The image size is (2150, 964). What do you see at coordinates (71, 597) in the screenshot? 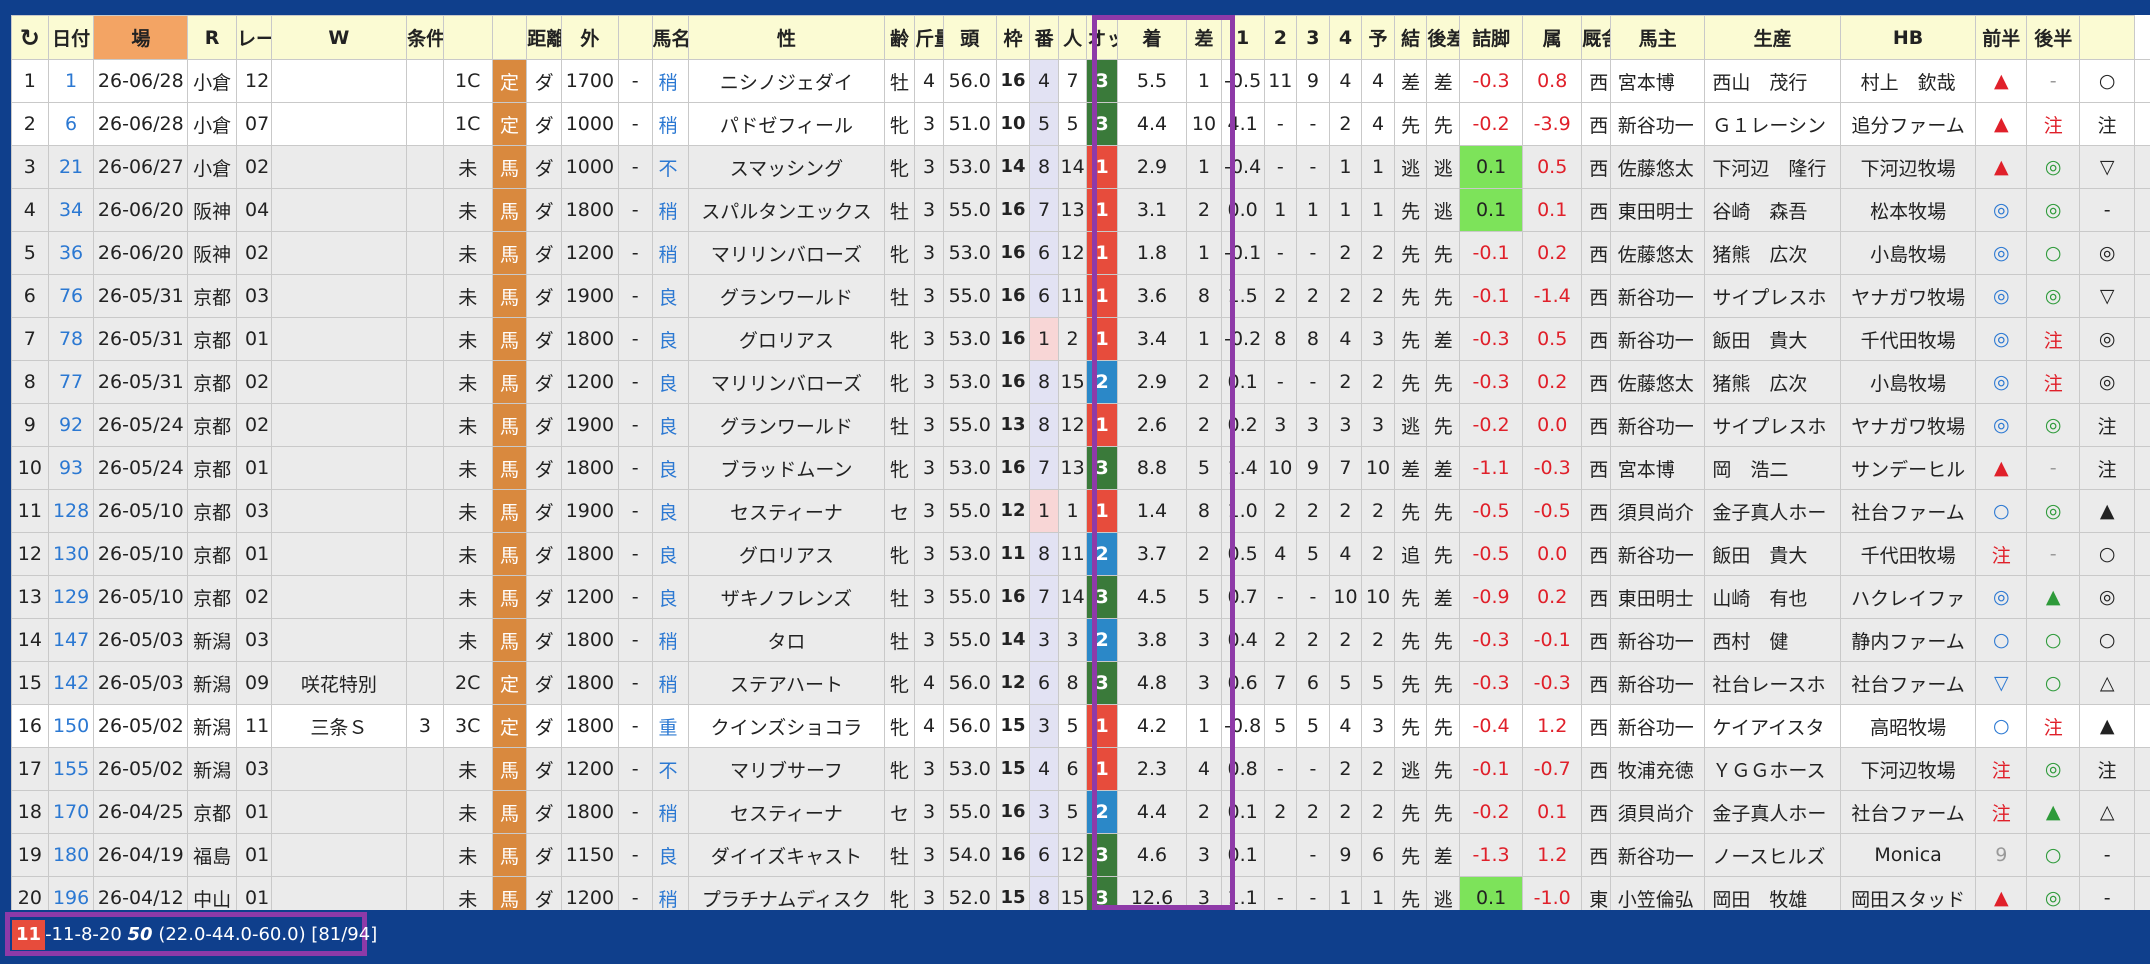
I see `cell-date: 129` at bounding box center [71, 597].